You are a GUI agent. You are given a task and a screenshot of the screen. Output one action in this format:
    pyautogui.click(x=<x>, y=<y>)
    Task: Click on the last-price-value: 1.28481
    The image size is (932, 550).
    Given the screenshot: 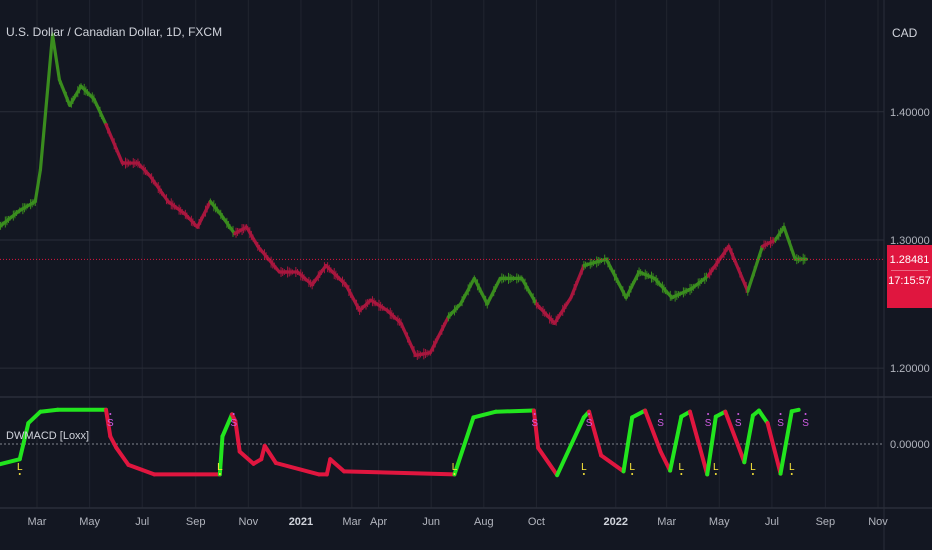 What is the action you would take?
    pyautogui.click(x=909, y=260)
    